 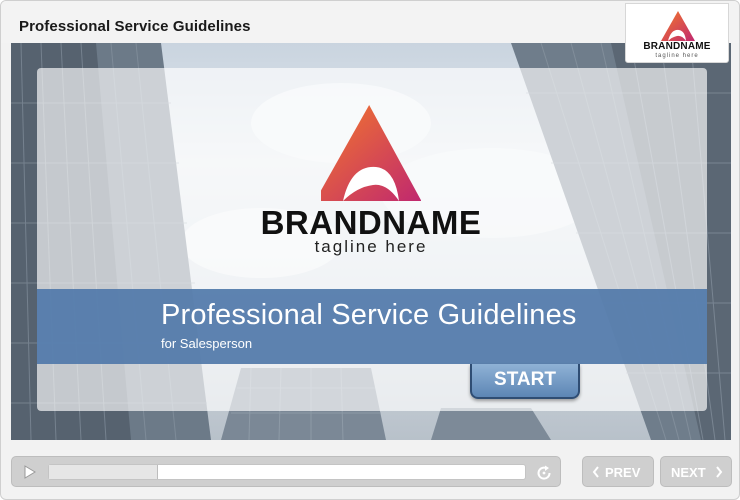 What do you see at coordinates (677, 46) in the screenshot?
I see `corner-brand-name: BRANDNAME` at bounding box center [677, 46].